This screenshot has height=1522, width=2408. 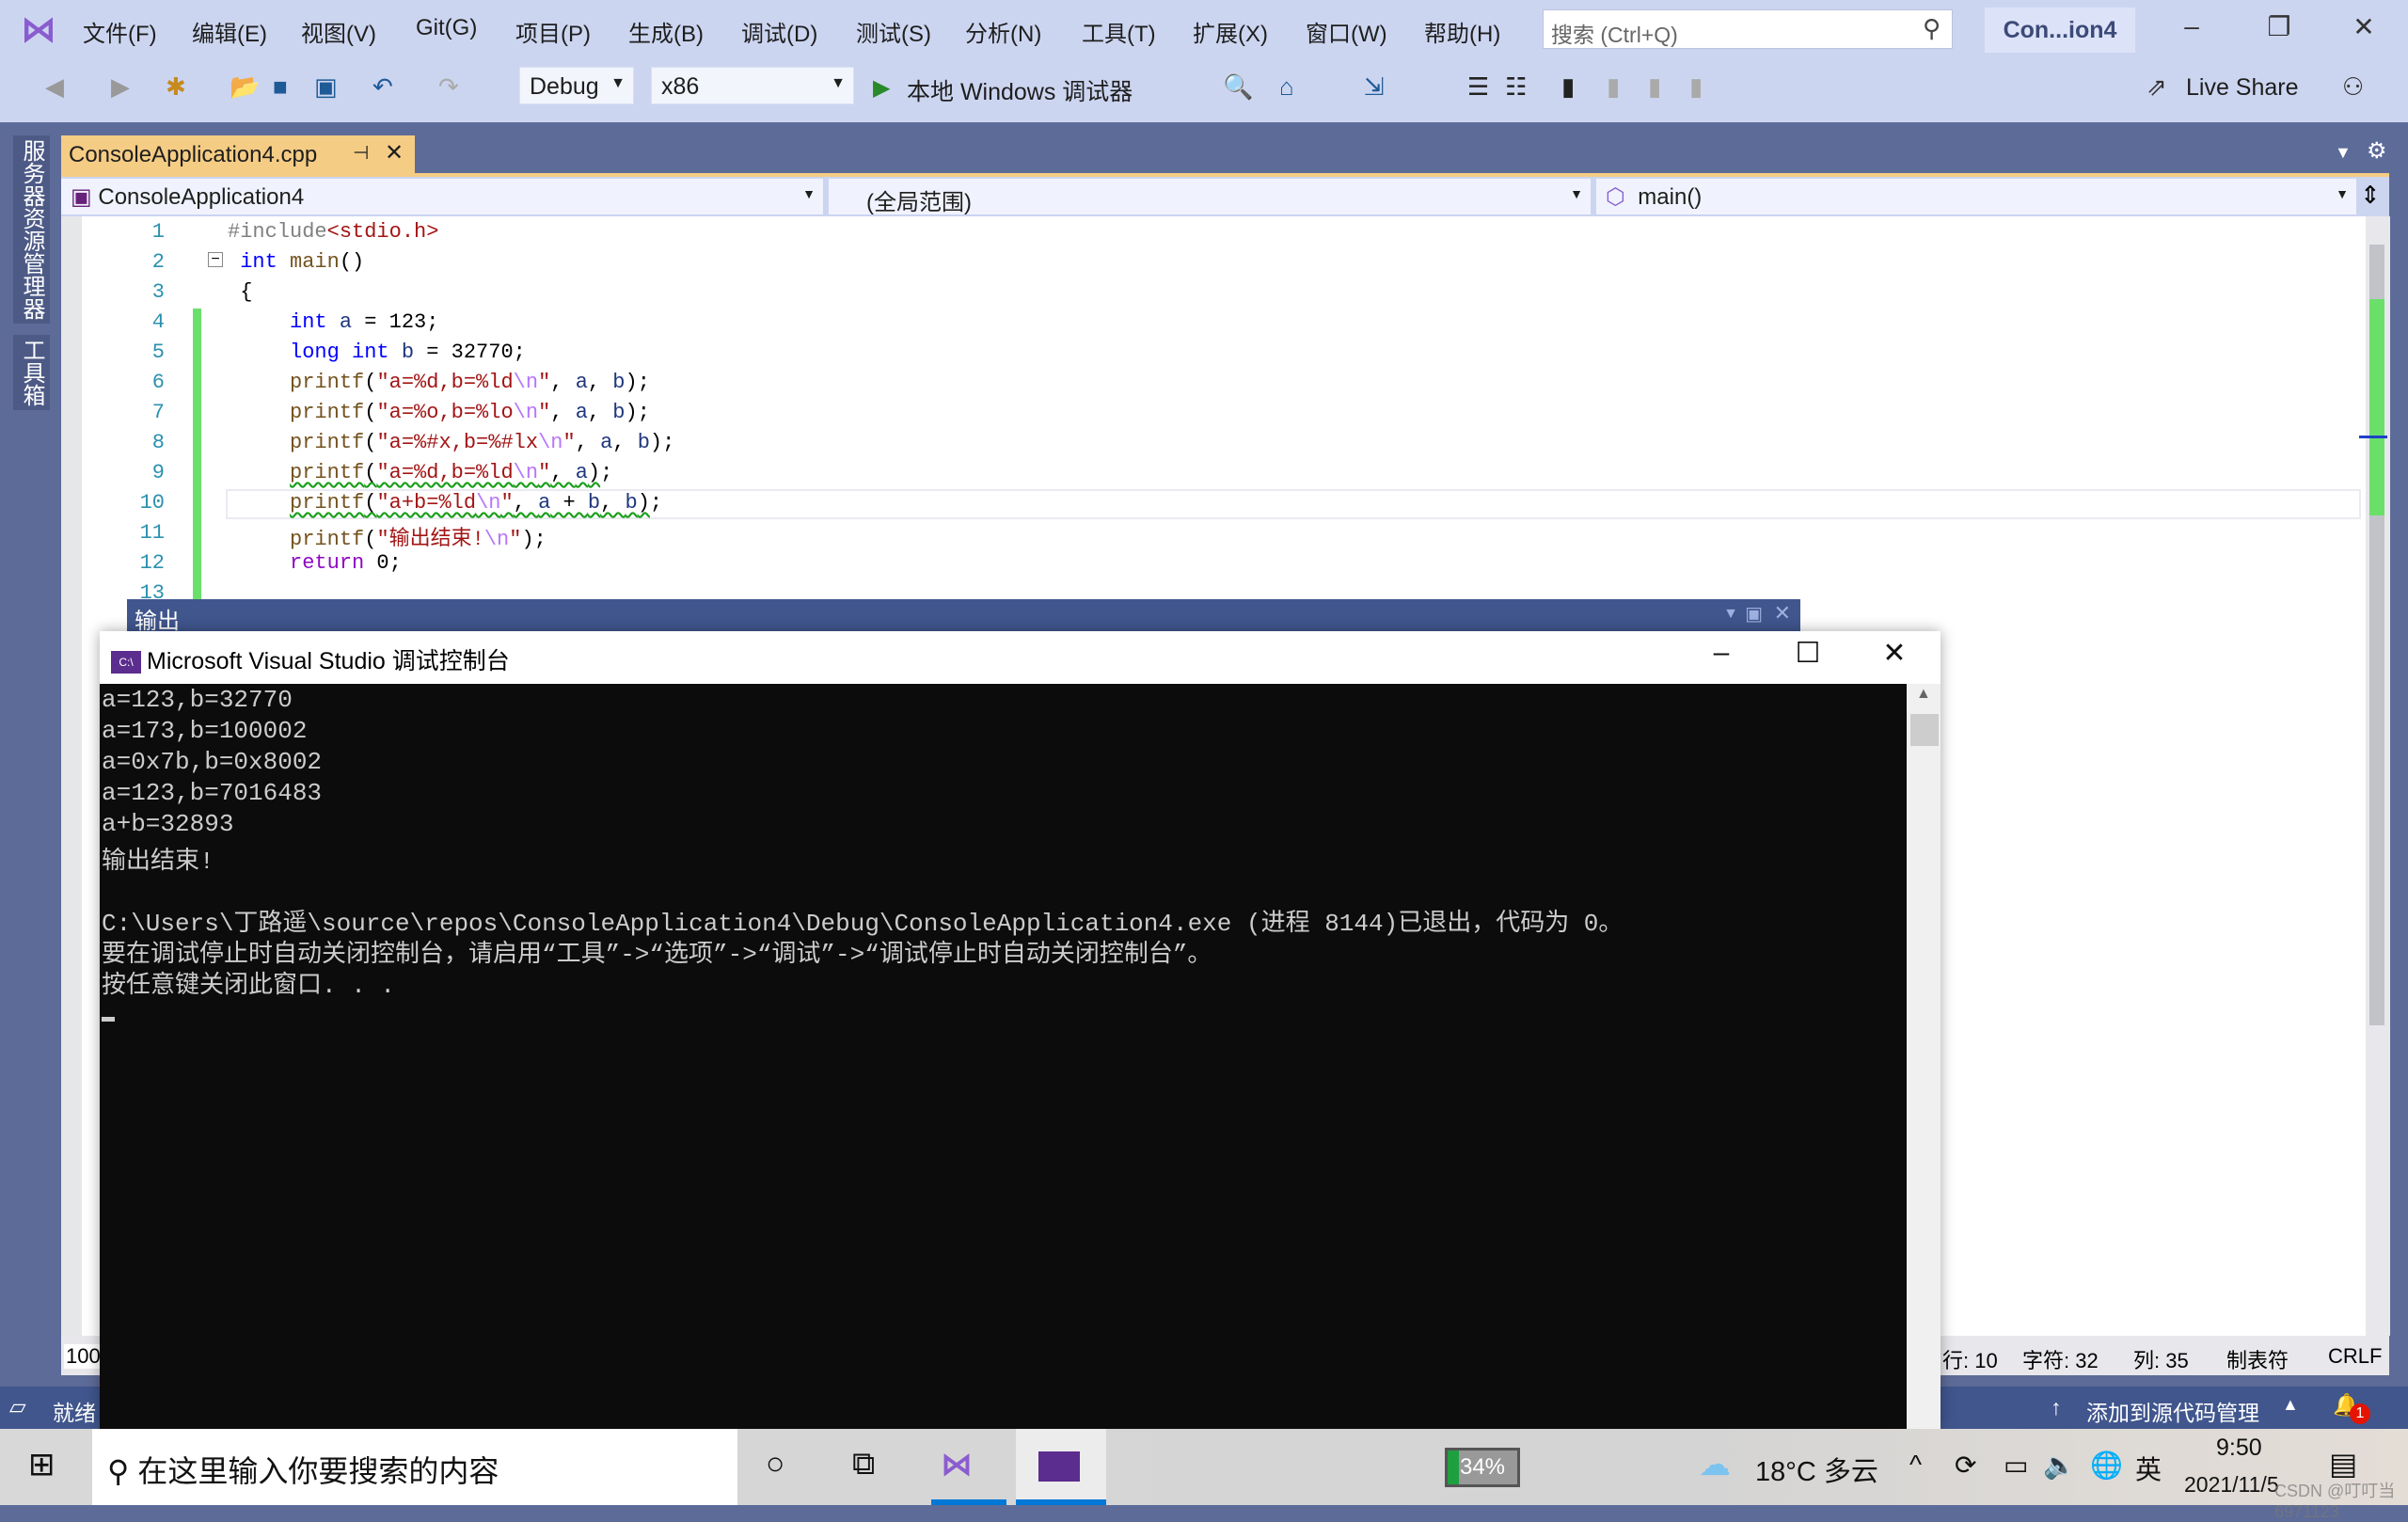 I want to click on console-minimize-button: –, so click(x=1722, y=653).